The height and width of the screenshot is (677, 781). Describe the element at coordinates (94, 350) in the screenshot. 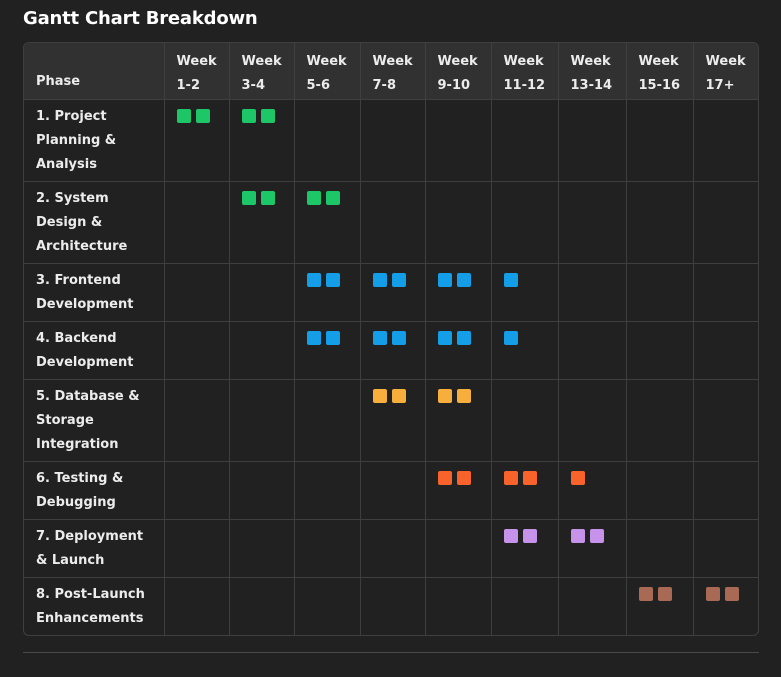

I see `phase-label: 4. Backend Development` at that location.